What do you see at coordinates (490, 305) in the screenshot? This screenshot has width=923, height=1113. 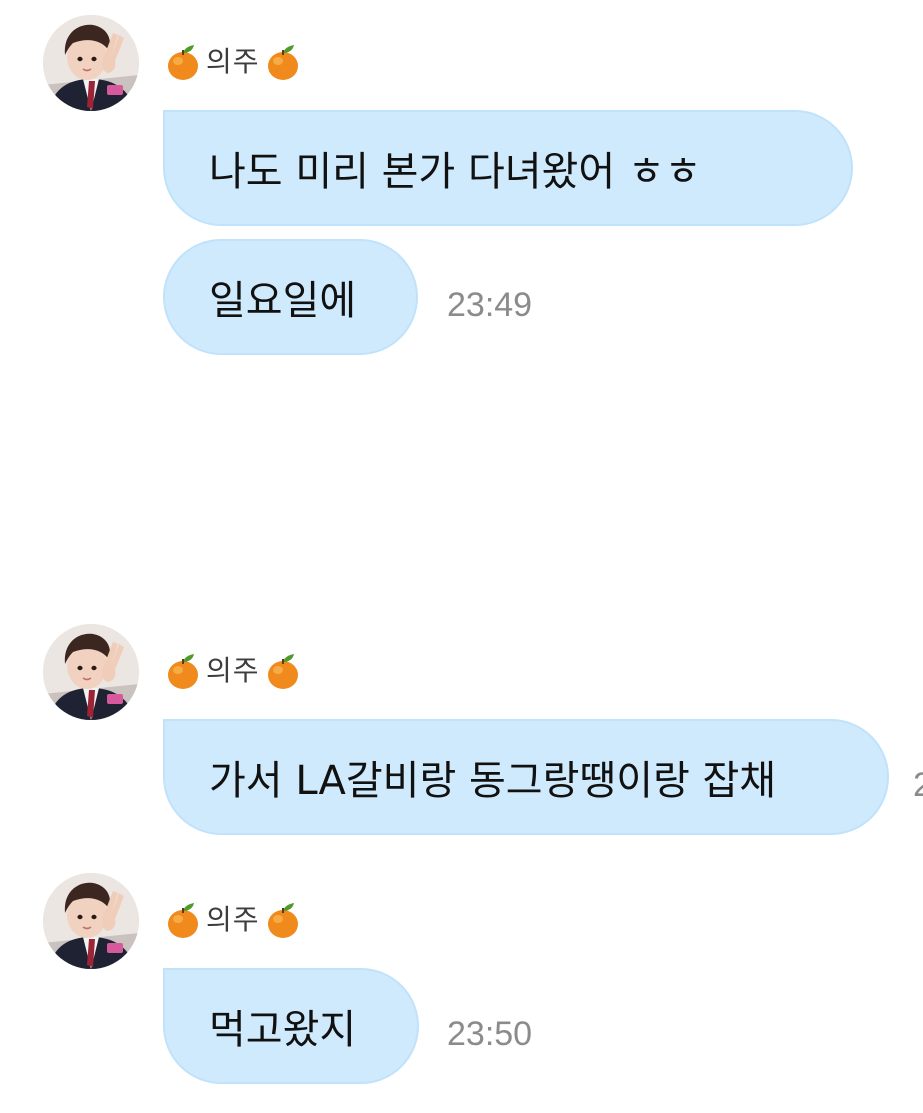 I see `message-timestamp: 23:49` at bounding box center [490, 305].